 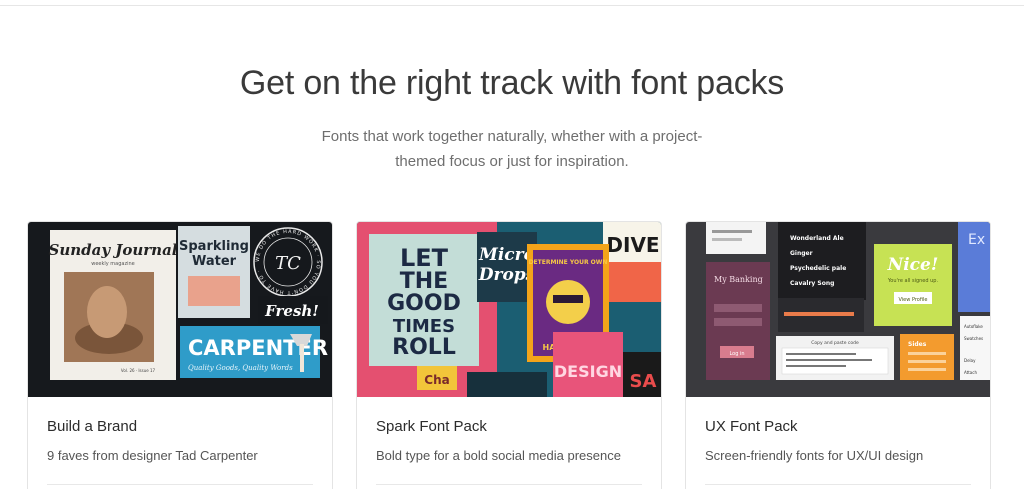 I want to click on art-poster-line-4: TIMES, so click(x=424, y=326).